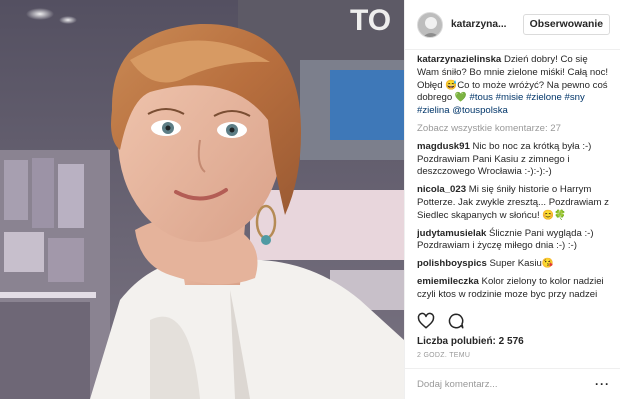 The width and height of the screenshot is (620, 399). I want to click on comment-username: emiemileczka, so click(448, 281).